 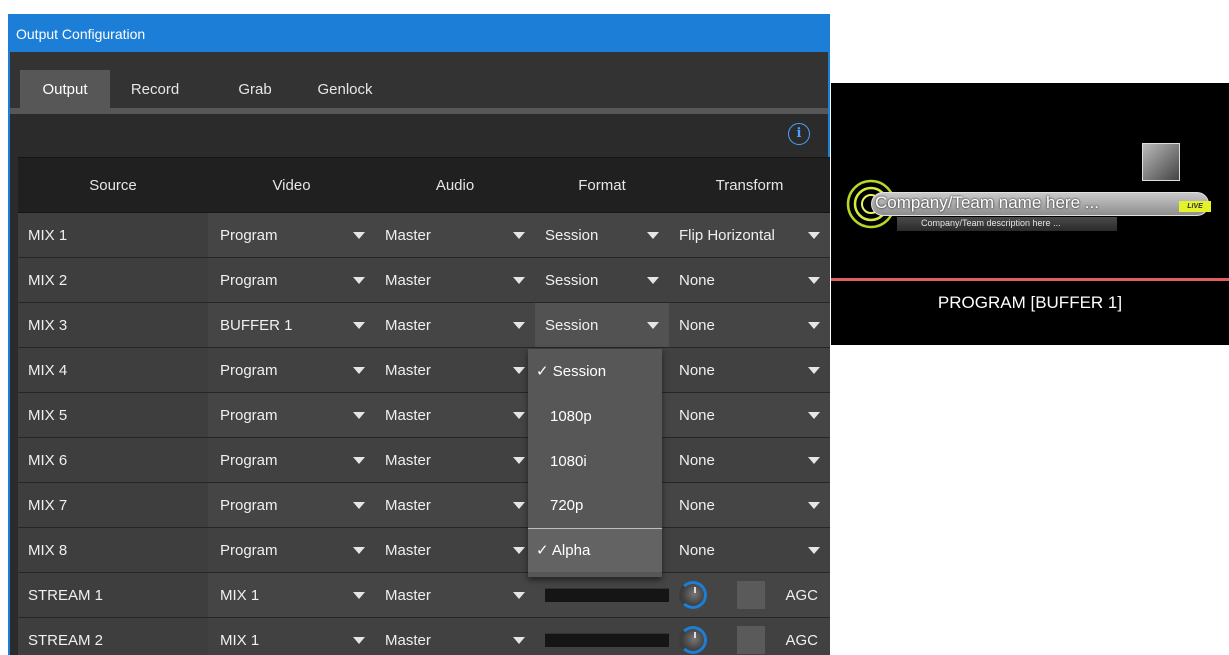 What do you see at coordinates (419, 34) in the screenshot?
I see `dialog-titlebar: Output Configuration` at bounding box center [419, 34].